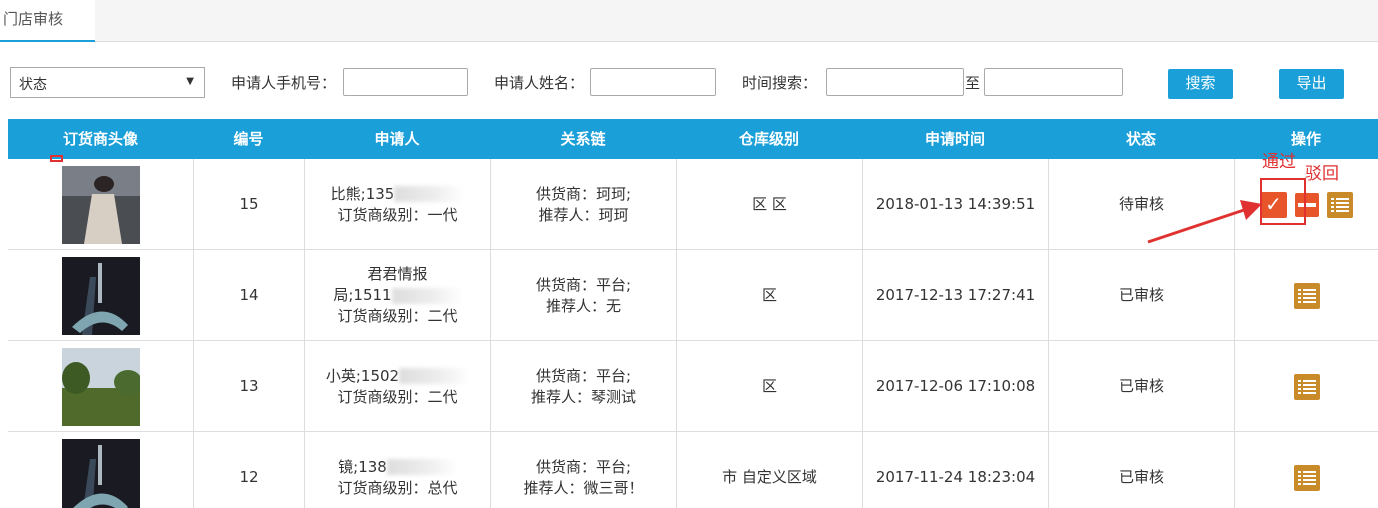 This screenshot has height=508, width=1378. I want to click on applicant-cell: 镜;138 订货商级别：总代, so click(397, 470).